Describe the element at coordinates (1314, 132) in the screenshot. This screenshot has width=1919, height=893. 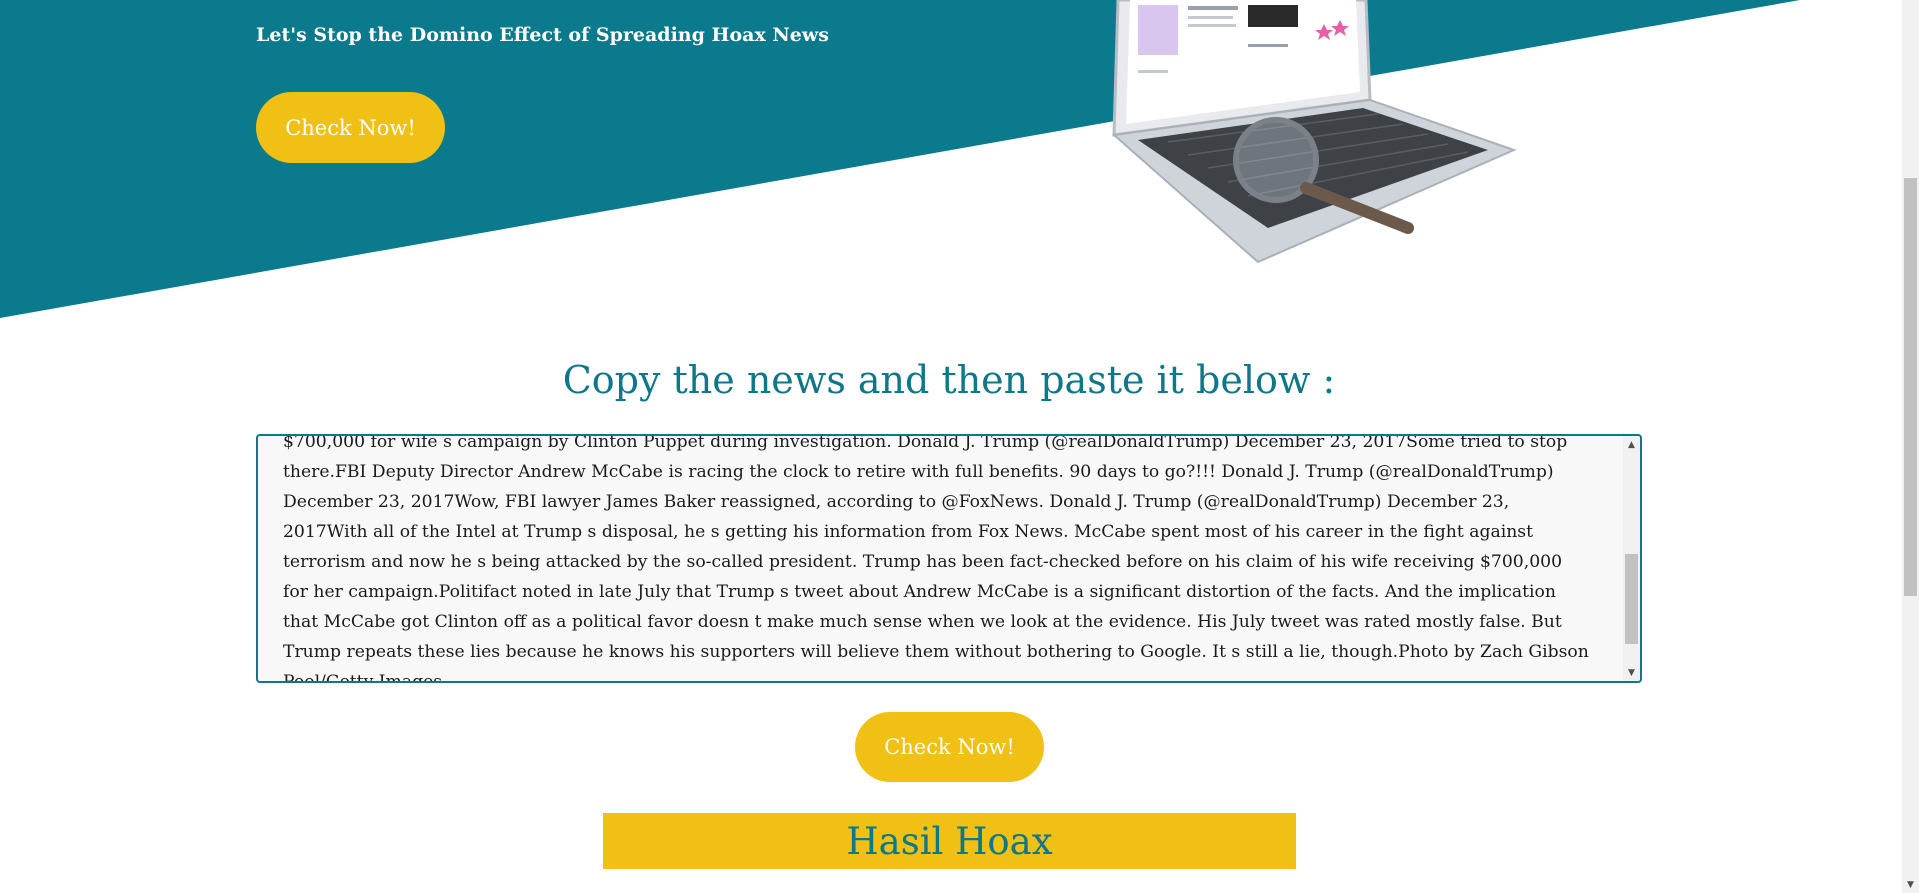
I see `laptop-magnifier-illustration` at that location.